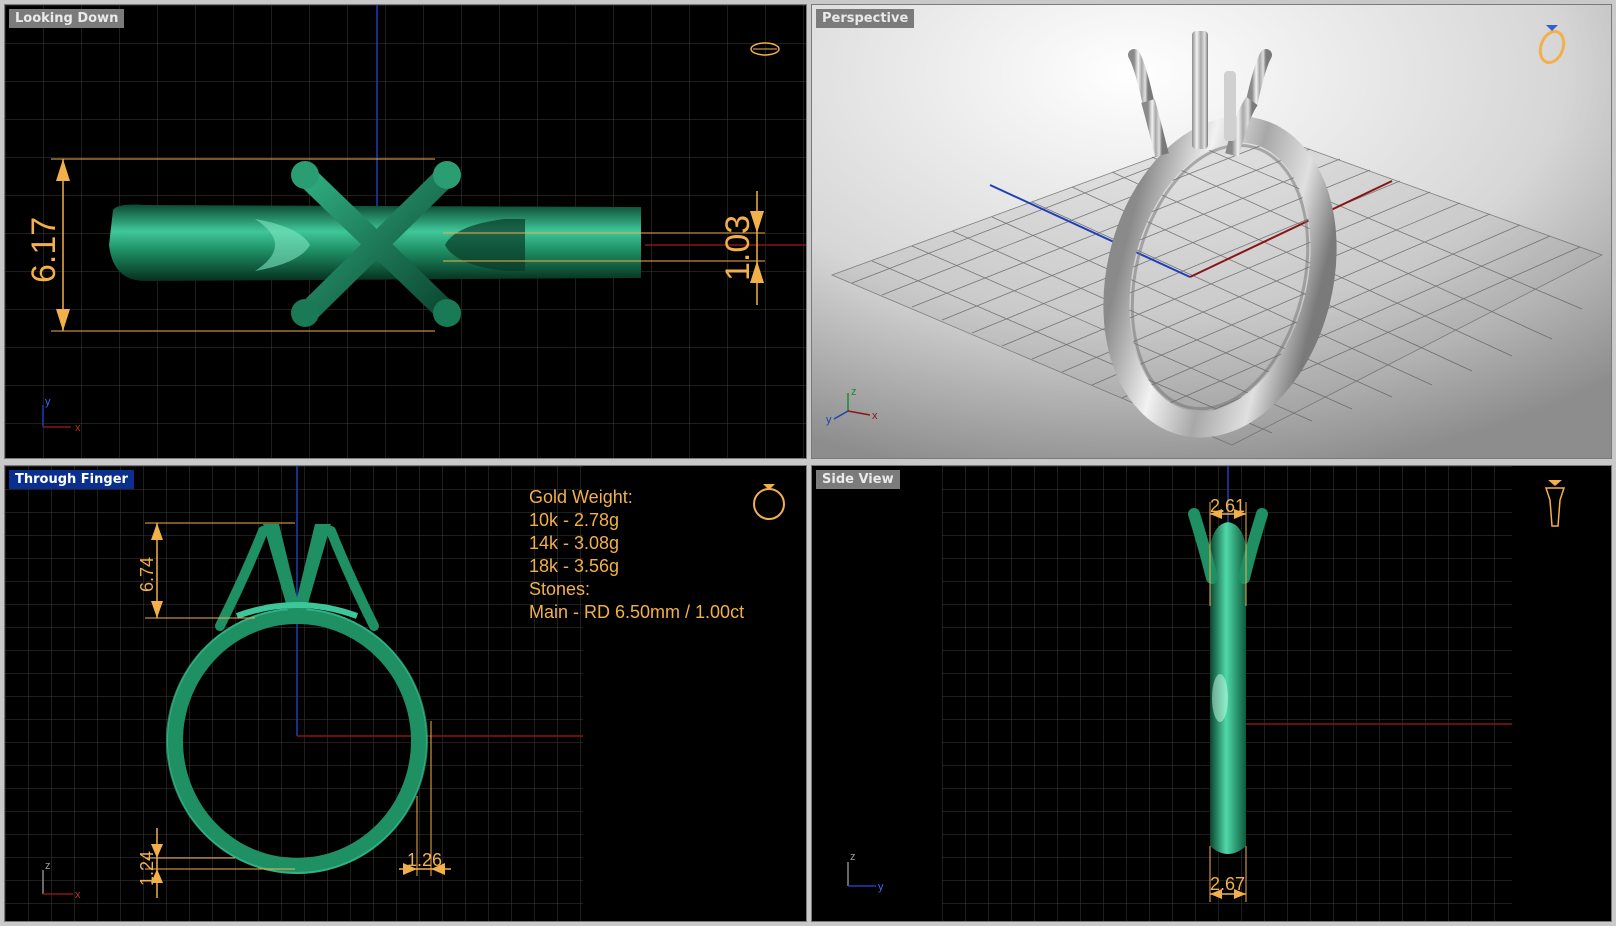  I want to click on gold-weight-10k: 10k - 2.78g, so click(574, 520).